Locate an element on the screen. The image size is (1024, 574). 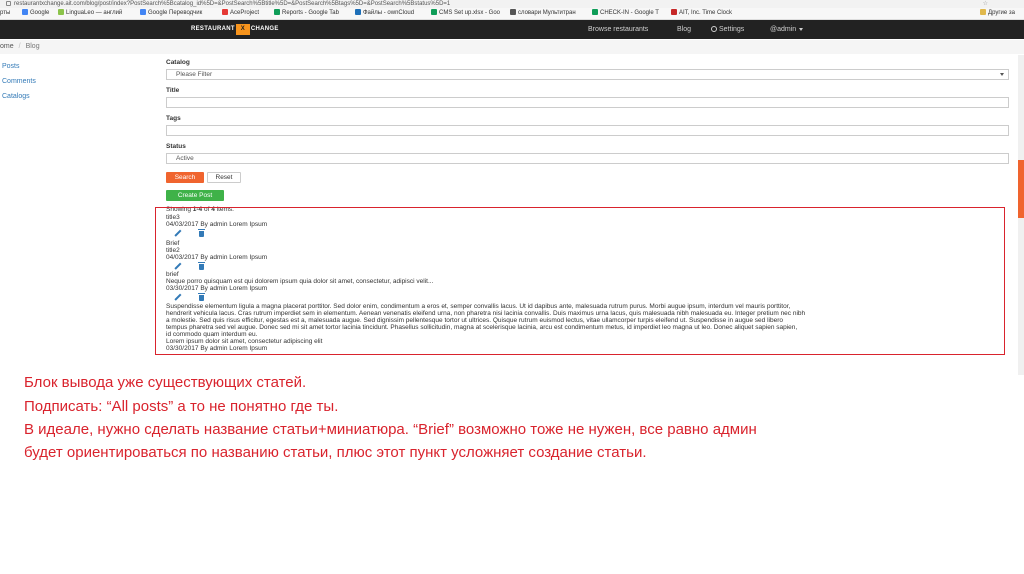
status-label: Status is located at coordinates (176, 146).